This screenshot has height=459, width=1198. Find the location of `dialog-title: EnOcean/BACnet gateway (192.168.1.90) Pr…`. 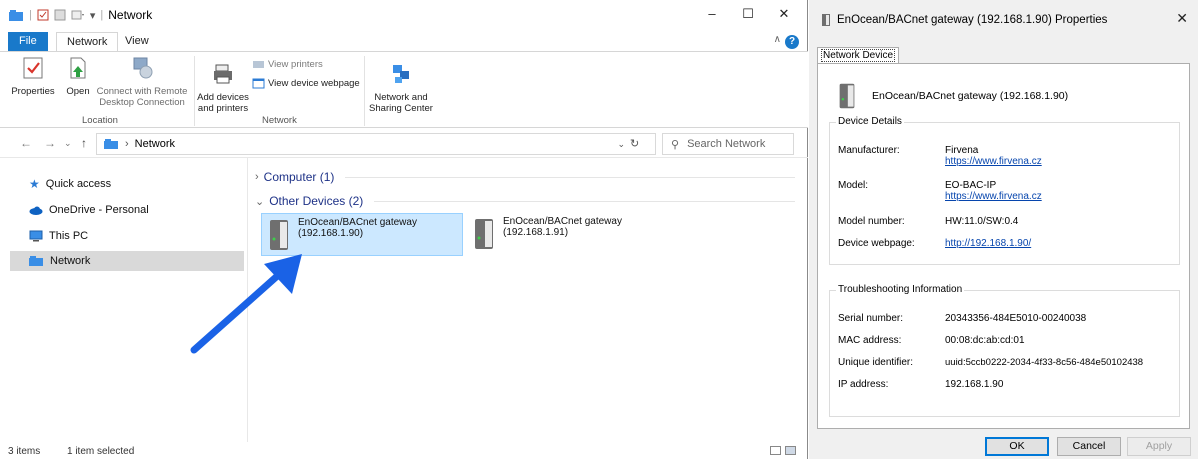

dialog-title: EnOcean/BACnet gateway (192.168.1.90) Pr… is located at coordinates (972, 20).